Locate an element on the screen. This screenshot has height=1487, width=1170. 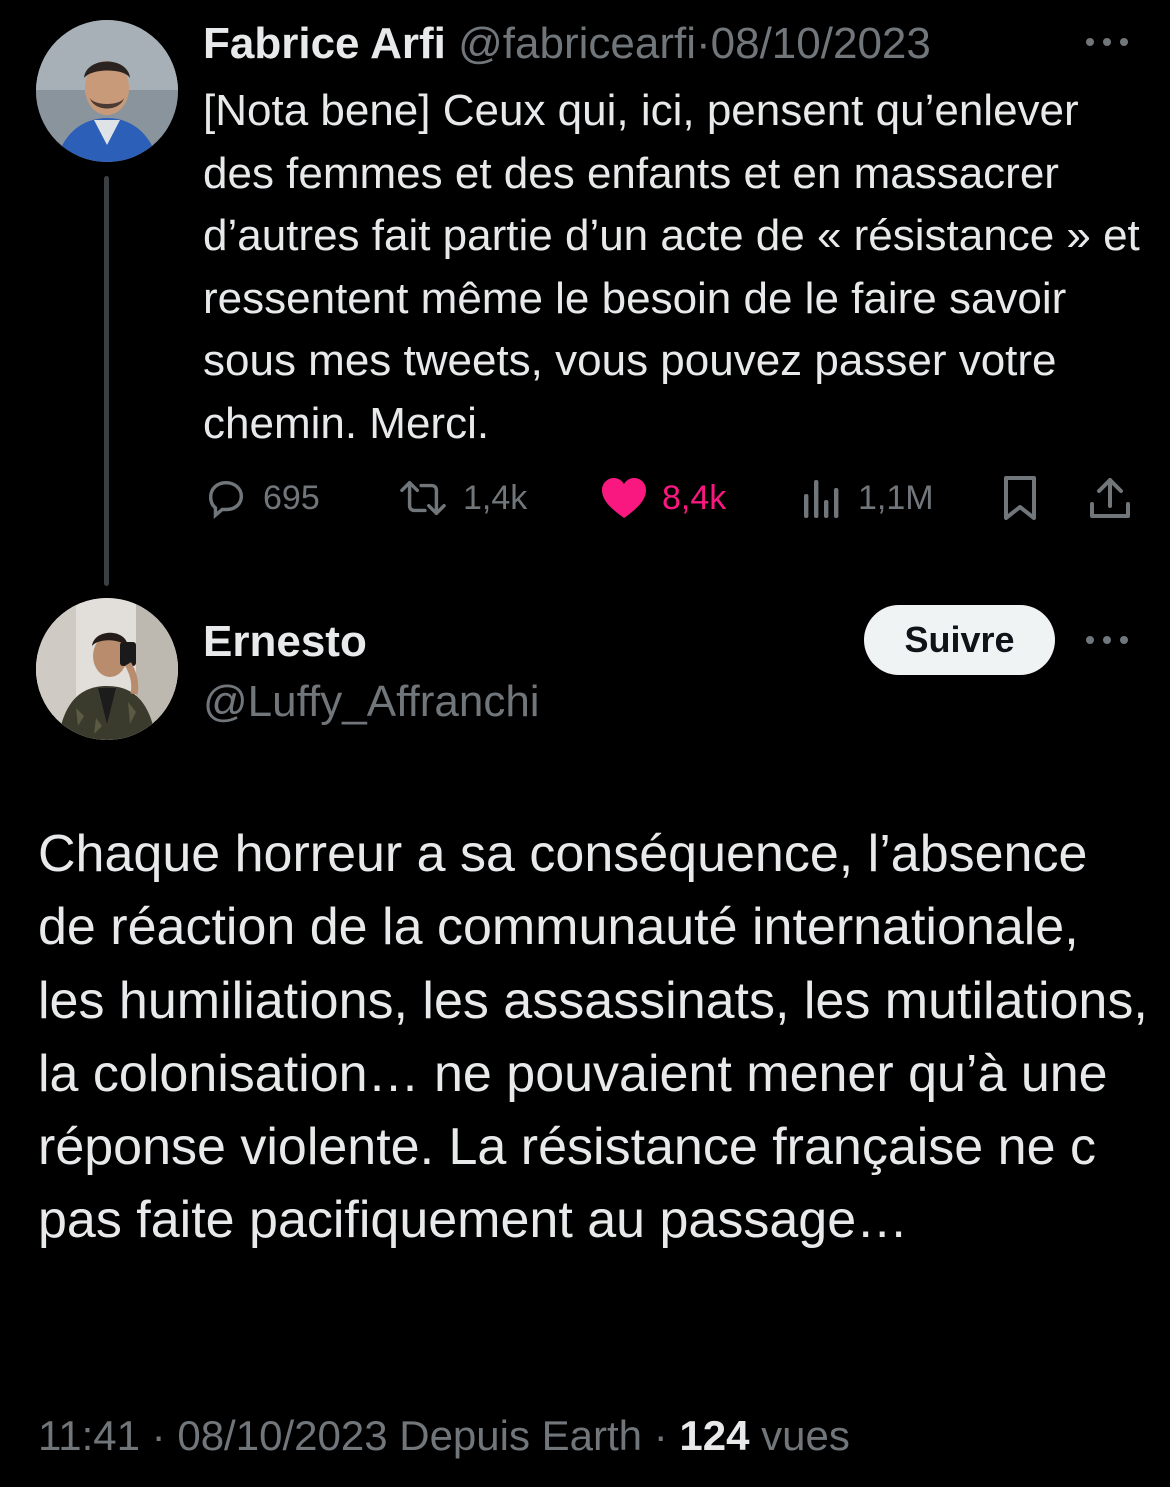
retweet-button: 1,4k is located at coordinates (462, 498).